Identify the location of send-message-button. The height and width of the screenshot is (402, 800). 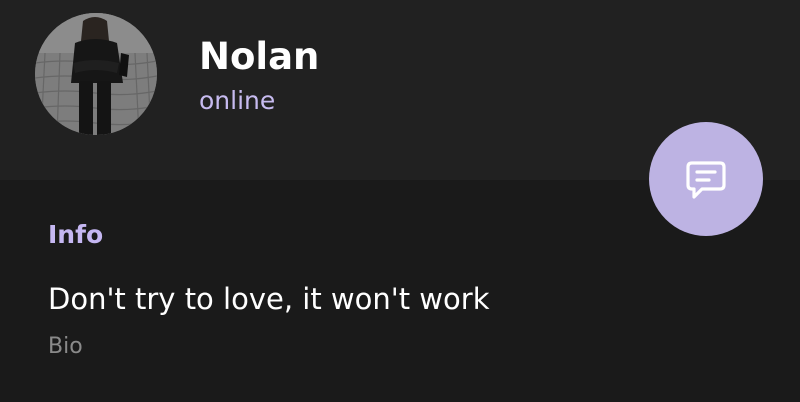
(706, 179).